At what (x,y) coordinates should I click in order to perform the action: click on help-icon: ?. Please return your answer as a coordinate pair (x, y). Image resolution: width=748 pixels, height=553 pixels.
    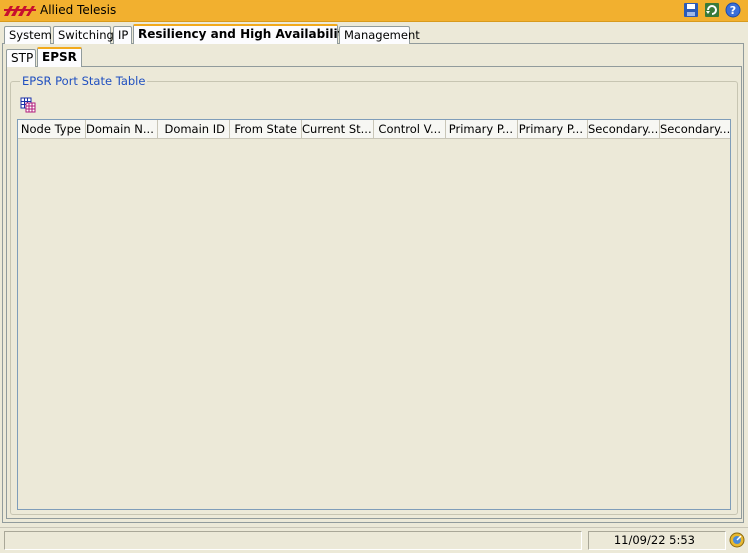
    Looking at the image, I should click on (733, 10).